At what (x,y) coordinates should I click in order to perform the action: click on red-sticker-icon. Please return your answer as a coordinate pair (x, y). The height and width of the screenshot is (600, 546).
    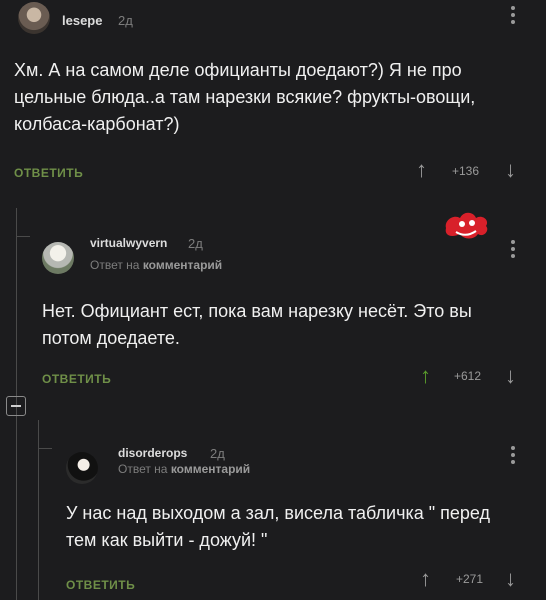
    Looking at the image, I should click on (466, 225).